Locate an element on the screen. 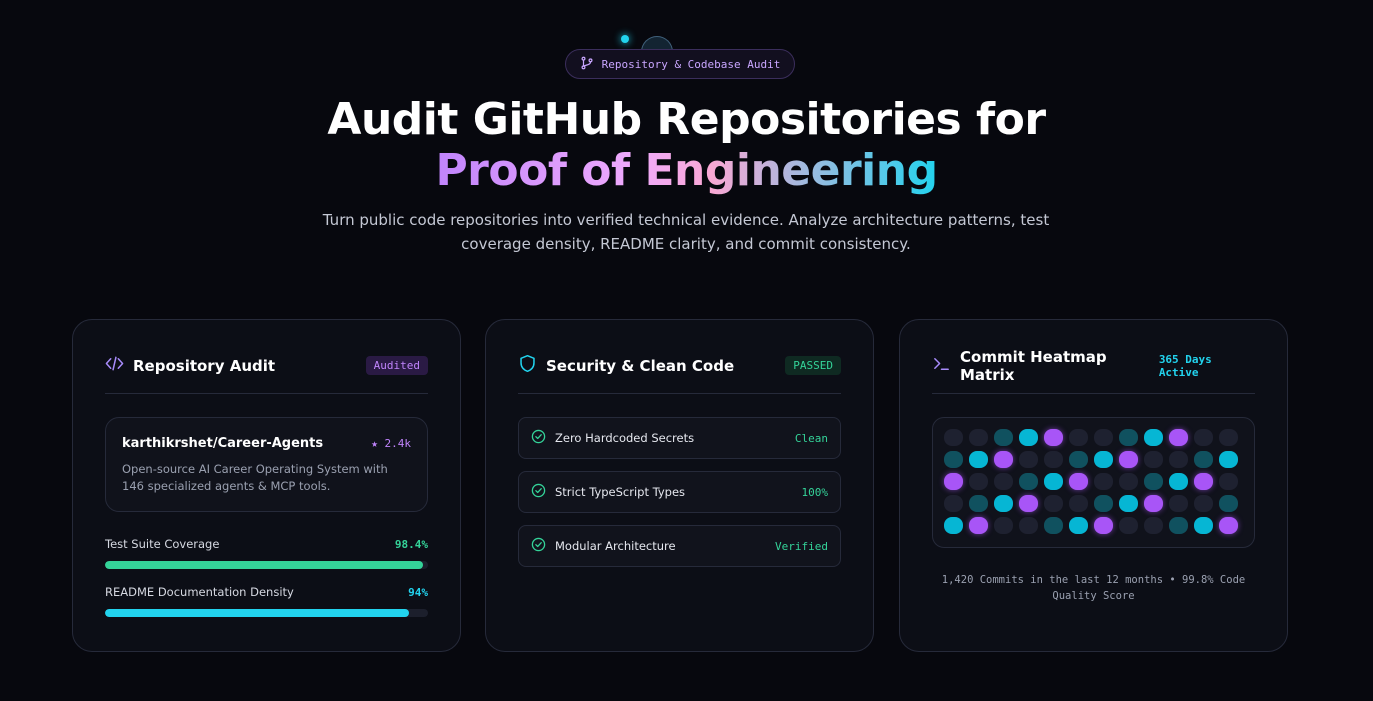  check-label: Modular Architecture is located at coordinates (615, 546).